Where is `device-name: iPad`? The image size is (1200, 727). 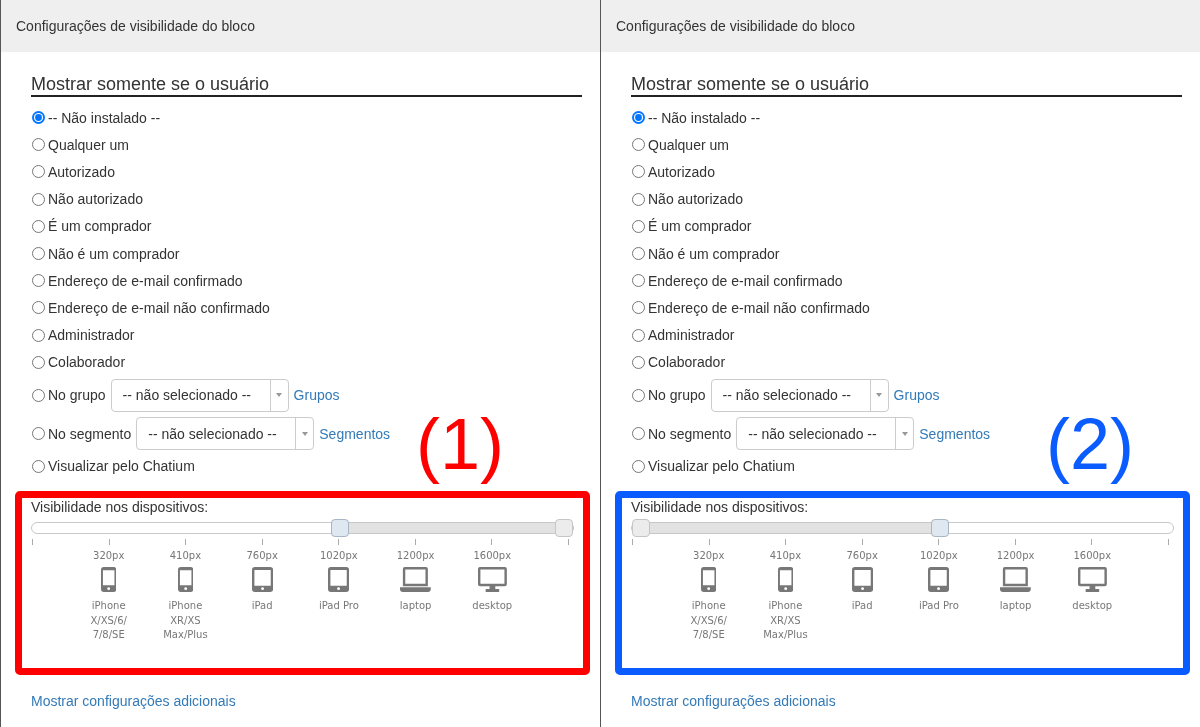 device-name: iPad is located at coordinates (262, 606).